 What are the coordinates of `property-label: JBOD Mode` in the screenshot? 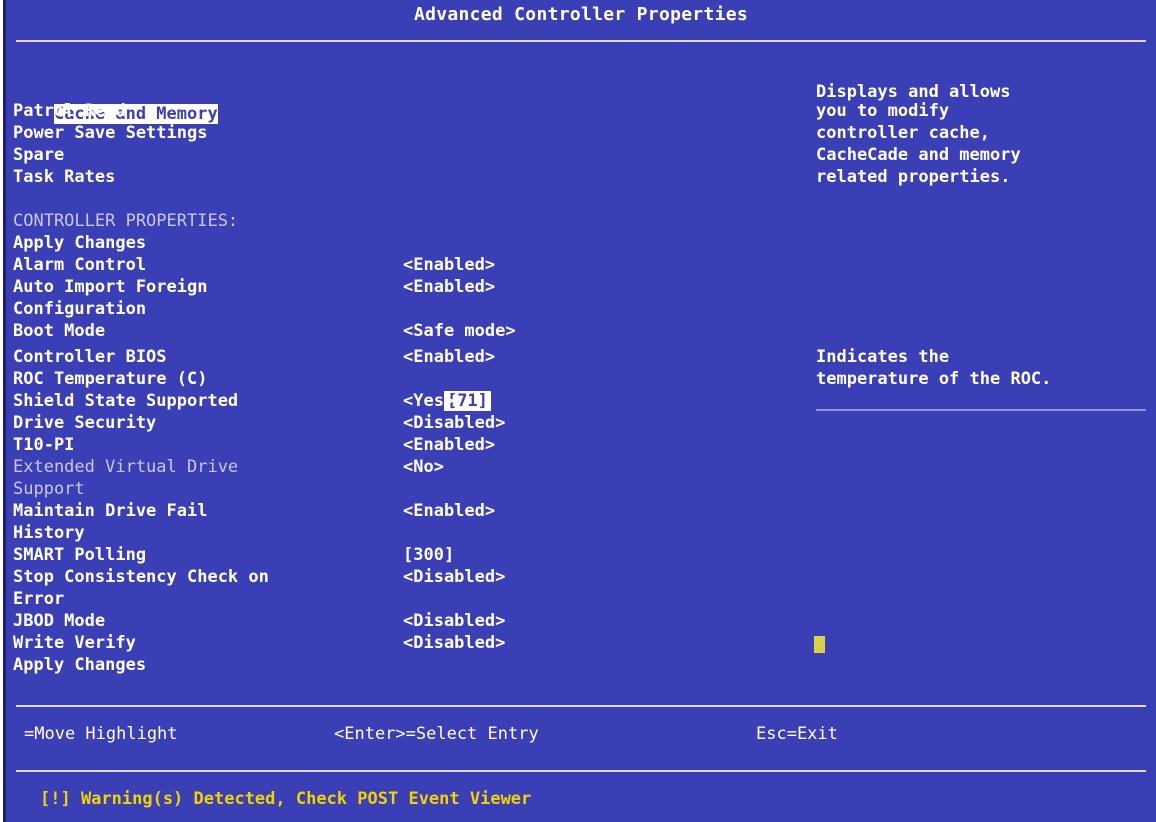 It's located at (59, 621).